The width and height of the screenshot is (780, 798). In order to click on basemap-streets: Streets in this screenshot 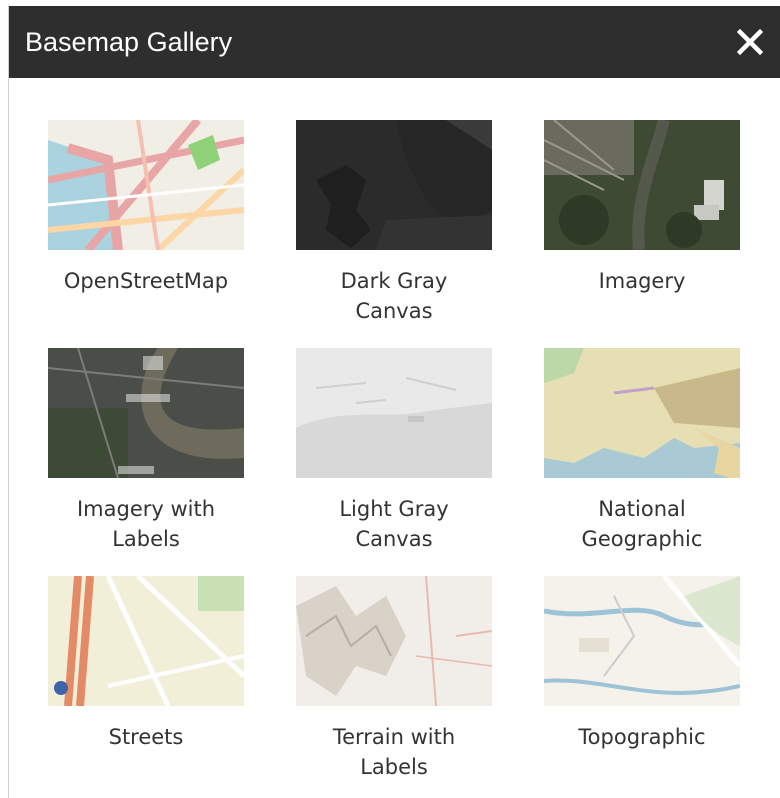, I will do `click(146, 664)`.